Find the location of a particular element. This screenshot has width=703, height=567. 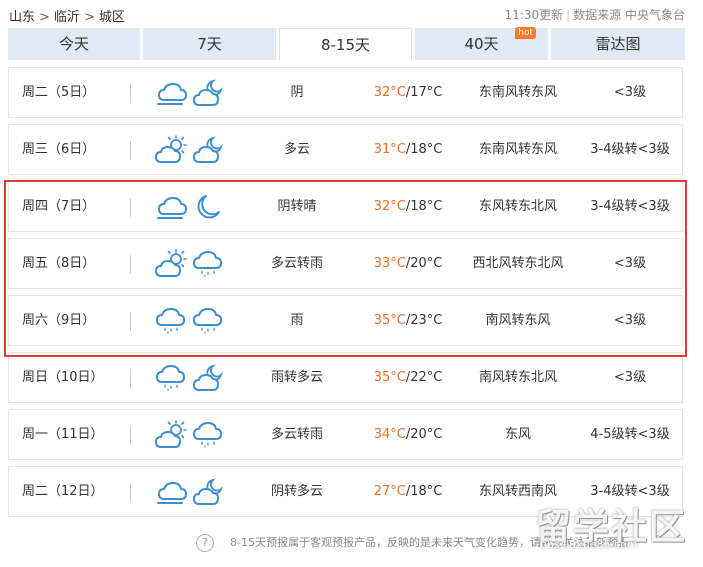

tab-label: 雷达图 is located at coordinates (618, 44).